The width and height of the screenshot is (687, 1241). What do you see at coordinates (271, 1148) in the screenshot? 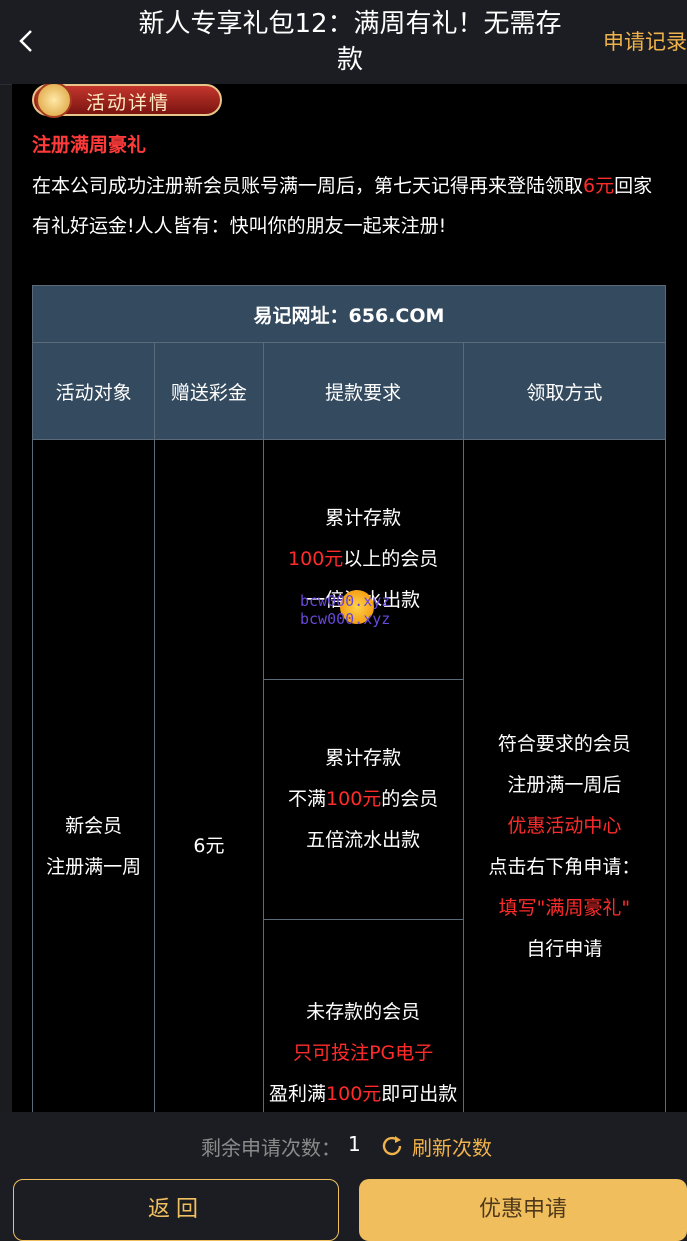
I see `remaining-label: 剩余申请次数：` at bounding box center [271, 1148].